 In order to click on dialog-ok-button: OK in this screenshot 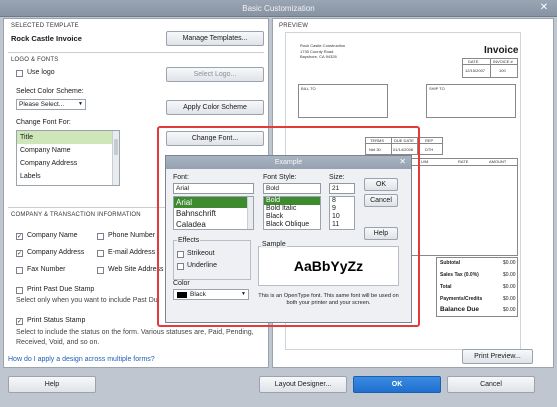, I will do `click(381, 184)`.